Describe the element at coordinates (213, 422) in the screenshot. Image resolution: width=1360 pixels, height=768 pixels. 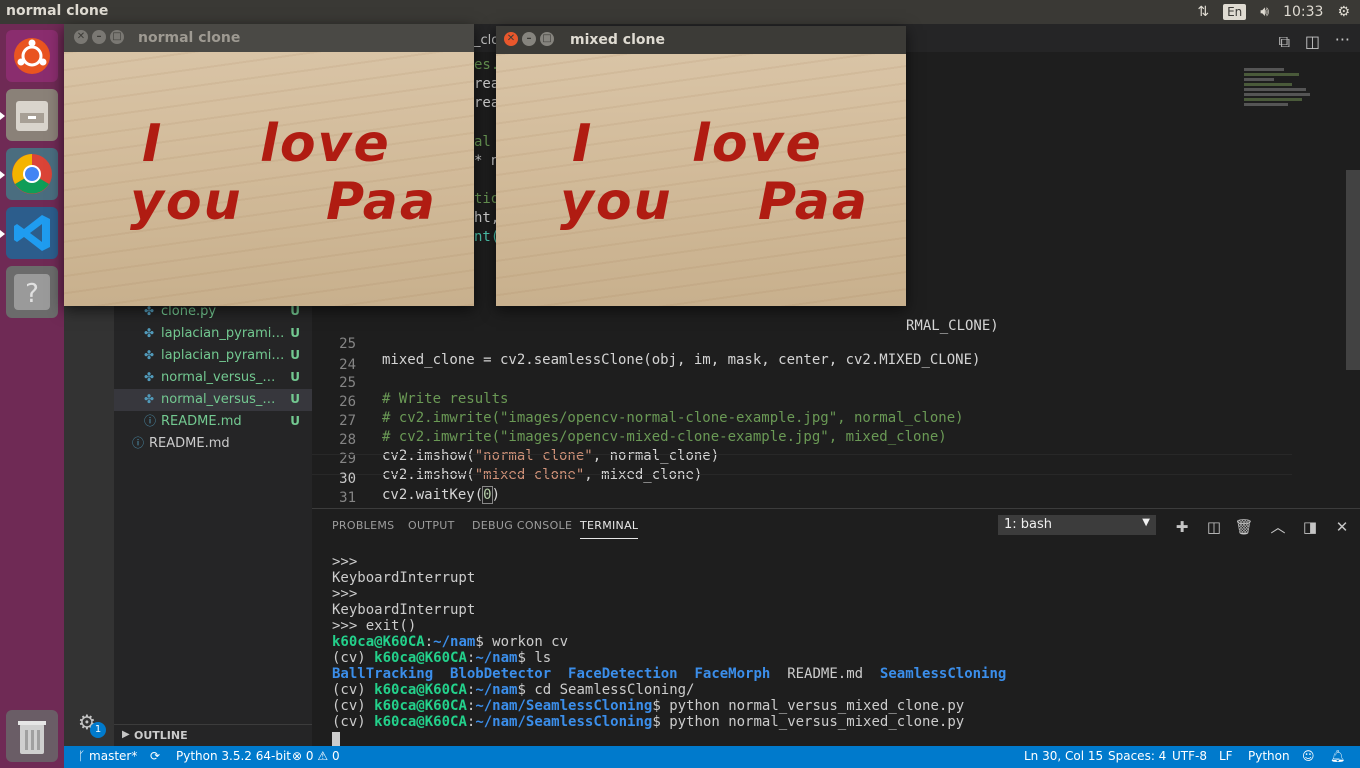
I see `explorer-file-item: ⓘ README.md U` at that location.